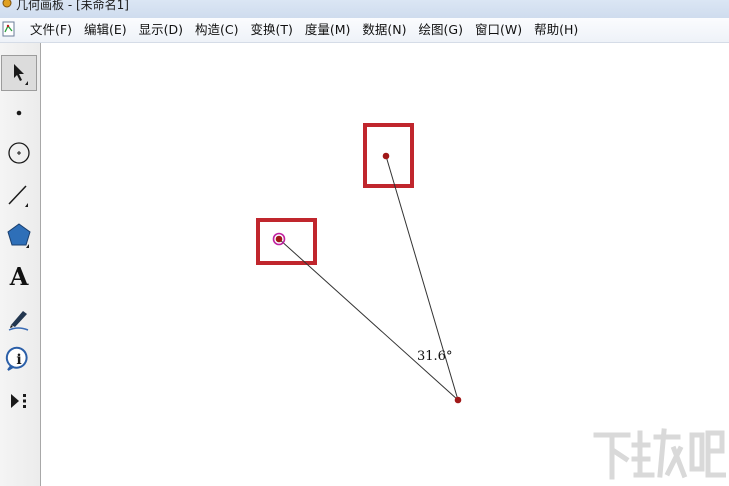  I want to click on point-upper, so click(386, 156).